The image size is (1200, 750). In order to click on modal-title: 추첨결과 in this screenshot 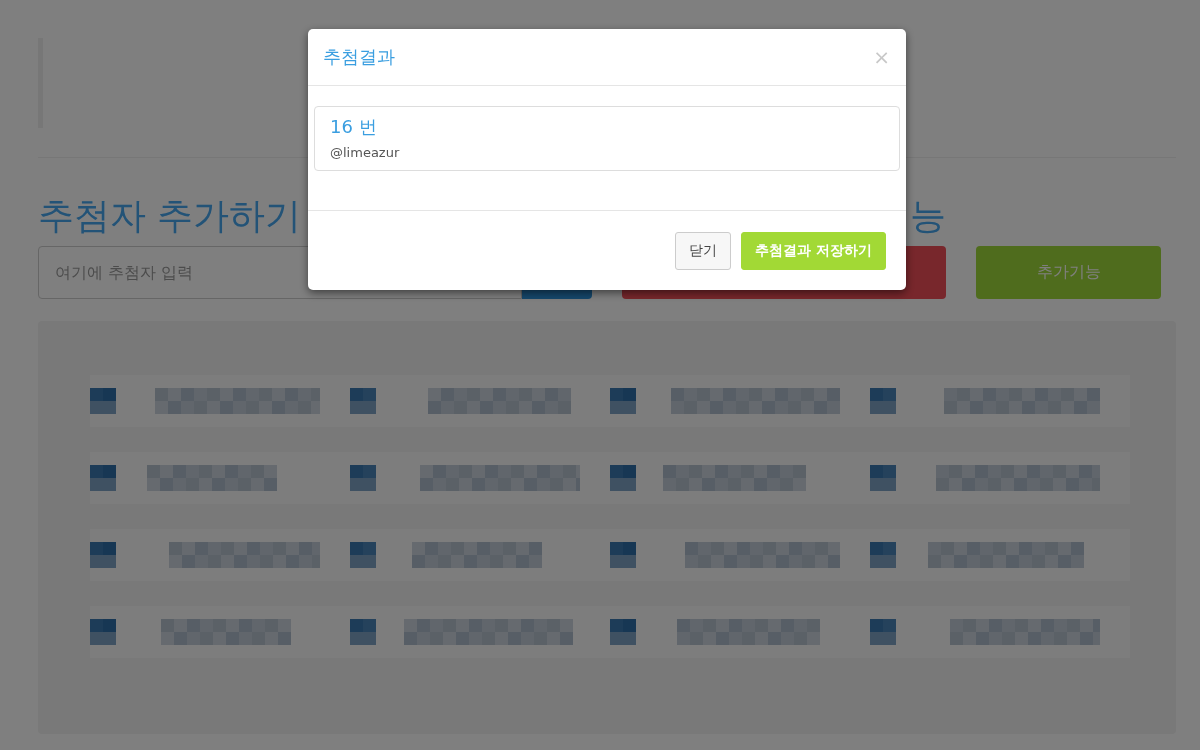, I will do `click(359, 57)`.